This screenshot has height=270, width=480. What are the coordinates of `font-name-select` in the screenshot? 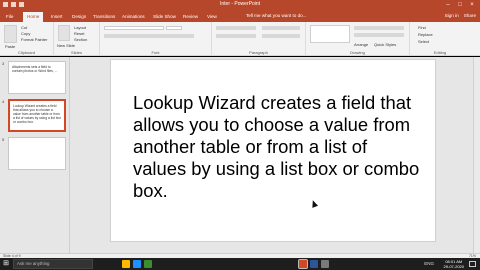 It's located at (134, 28).